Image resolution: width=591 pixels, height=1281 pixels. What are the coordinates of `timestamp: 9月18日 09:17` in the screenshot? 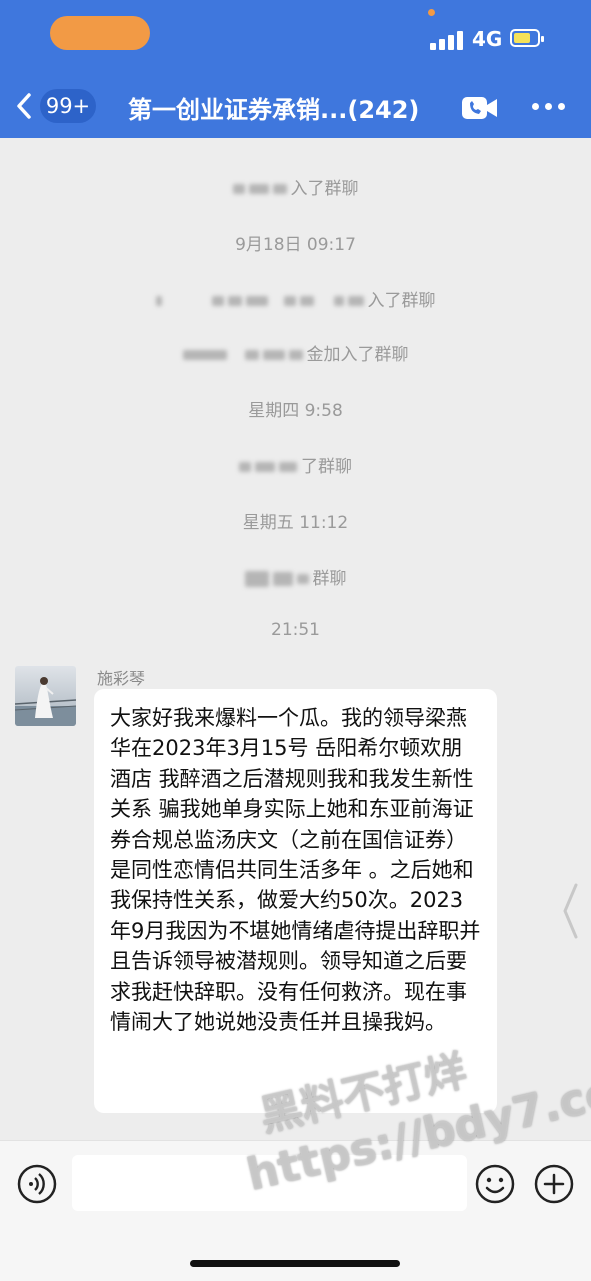 It's located at (295, 245).